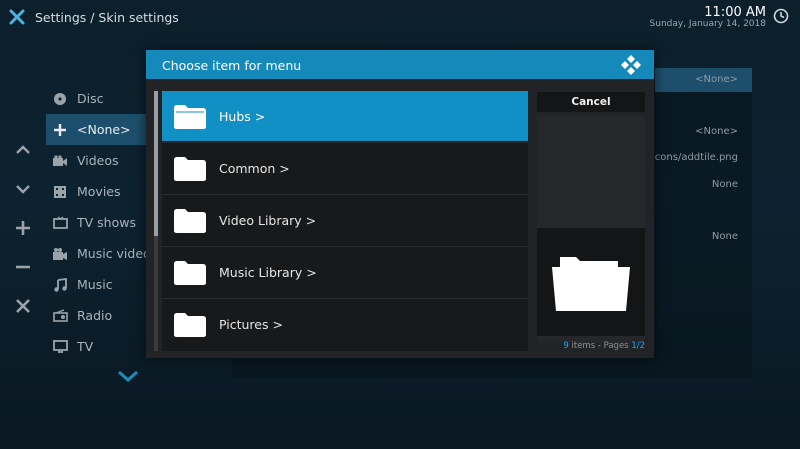  What do you see at coordinates (345, 116) in the screenshot?
I see `list-item-hubs: Hubs >` at bounding box center [345, 116].